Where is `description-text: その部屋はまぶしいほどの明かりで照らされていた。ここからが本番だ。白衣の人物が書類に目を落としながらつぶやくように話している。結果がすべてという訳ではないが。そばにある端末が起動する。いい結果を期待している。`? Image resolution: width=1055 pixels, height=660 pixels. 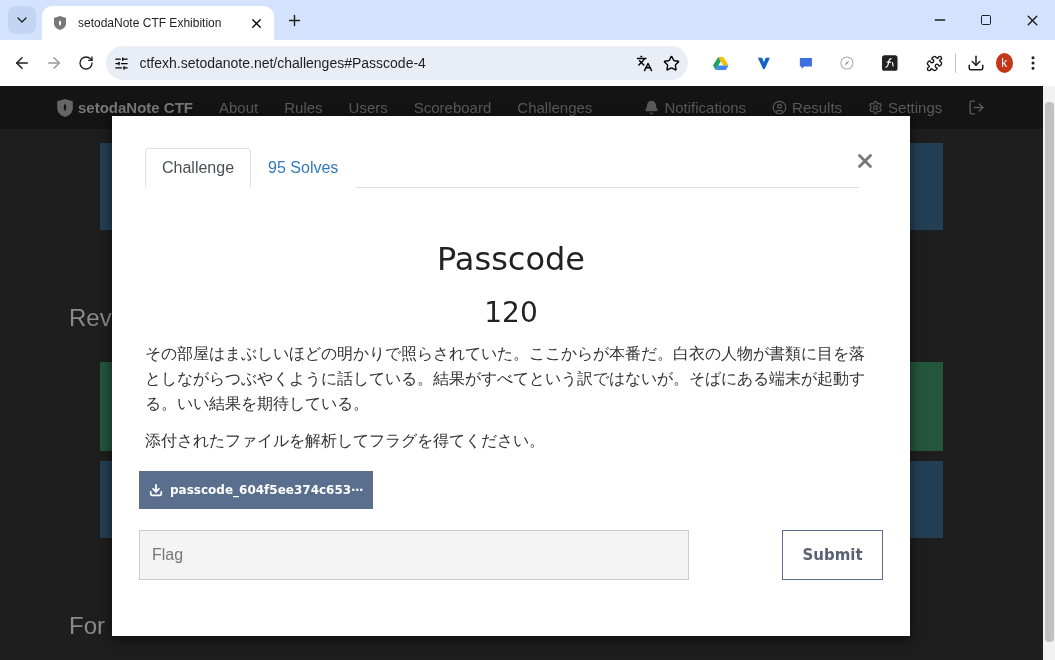
description-text: その部屋はまぶしいほどの明かりで照らされていた。ここからが本番だ。白衣の人物が書類に目を落としながらつぶやくように話している。結果がすべてという訳ではないが。そばにある端末が起動する。いい結果を期待している。 is located at coordinates (505, 379).